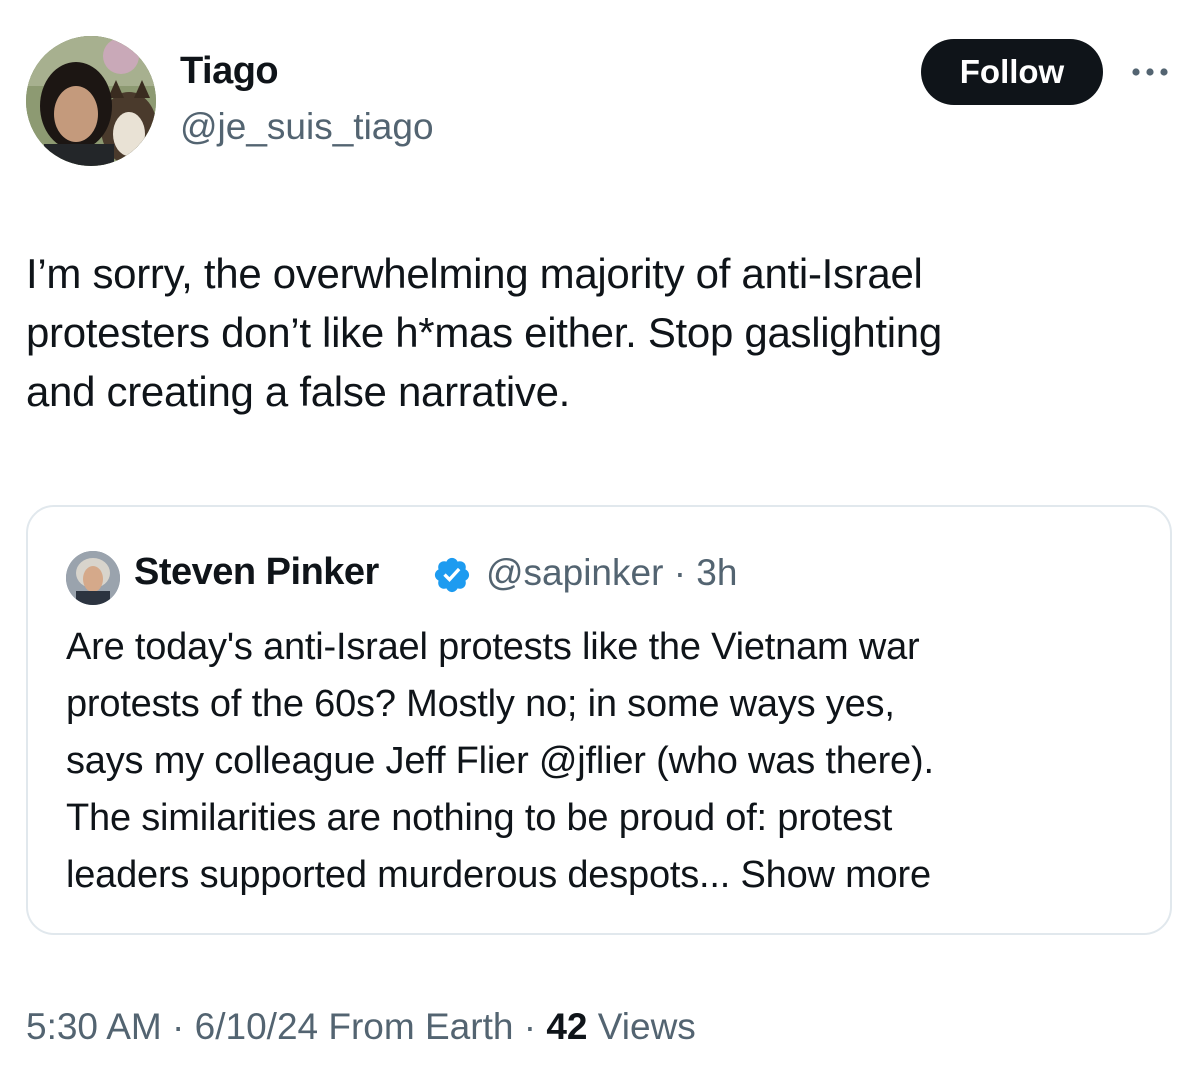  I want to click on more-dots-icon, so click(1150, 72).